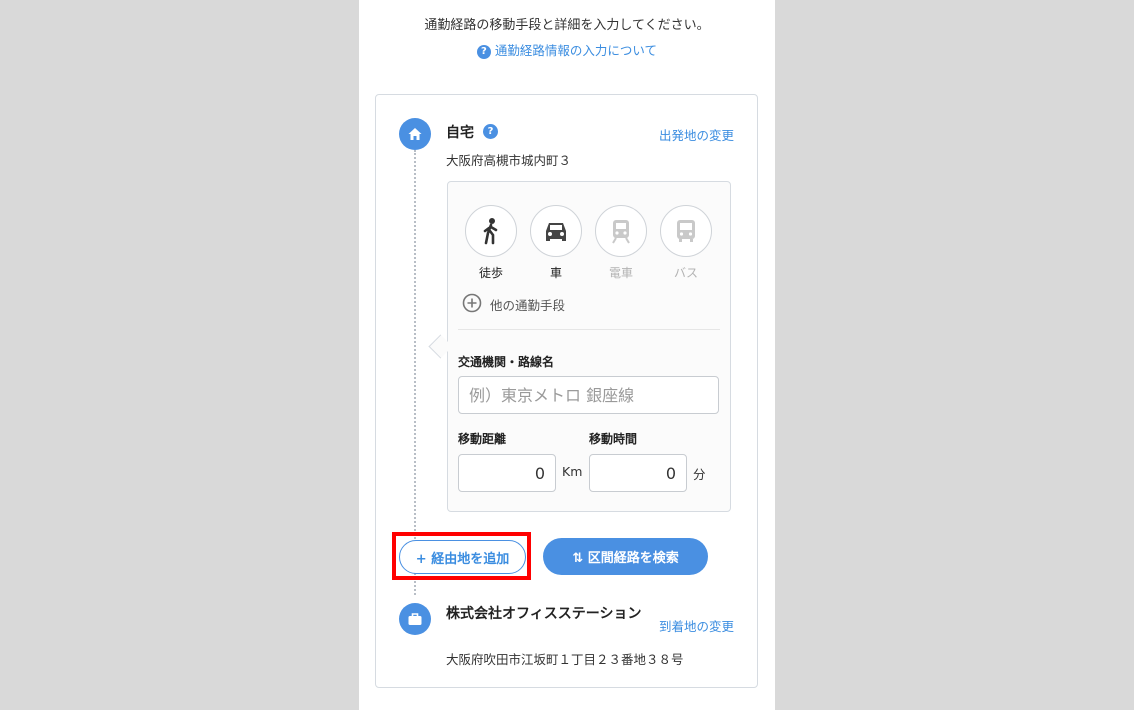 The height and width of the screenshot is (710, 1134). Describe the element at coordinates (544, 614) in the screenshot. I see `destination-title: 株式会社オフィスステーション` at that location.